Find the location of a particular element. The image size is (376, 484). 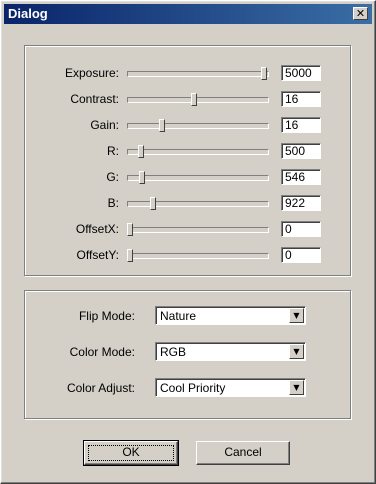

b-slider-thumb is located at coordinates (153, 203).